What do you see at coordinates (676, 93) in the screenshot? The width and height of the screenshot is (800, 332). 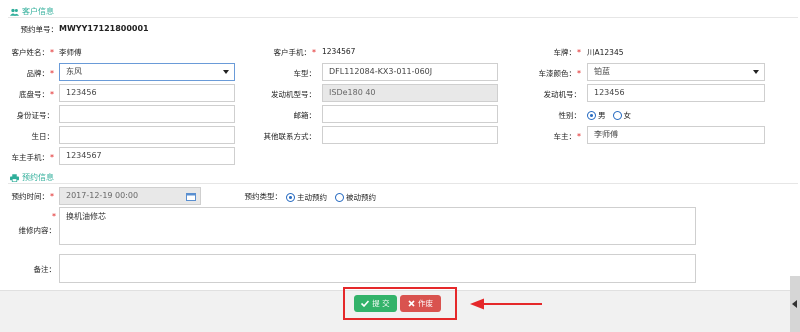 I see `engine-no-field: 123456` at bounding box center [676, 93].